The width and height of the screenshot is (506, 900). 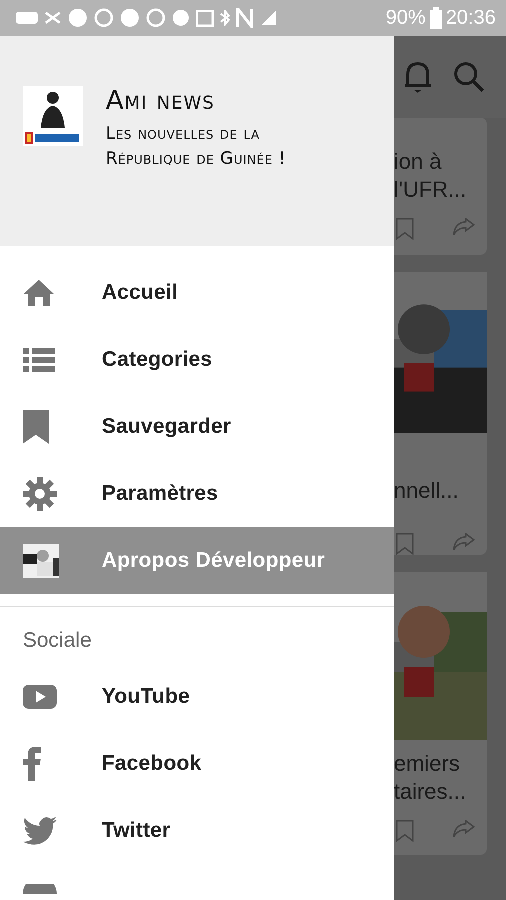 What do you see at coordinates (225, 18) in the screenshot?
I see `bluetooth-icon` at bounding box center [225, 18].